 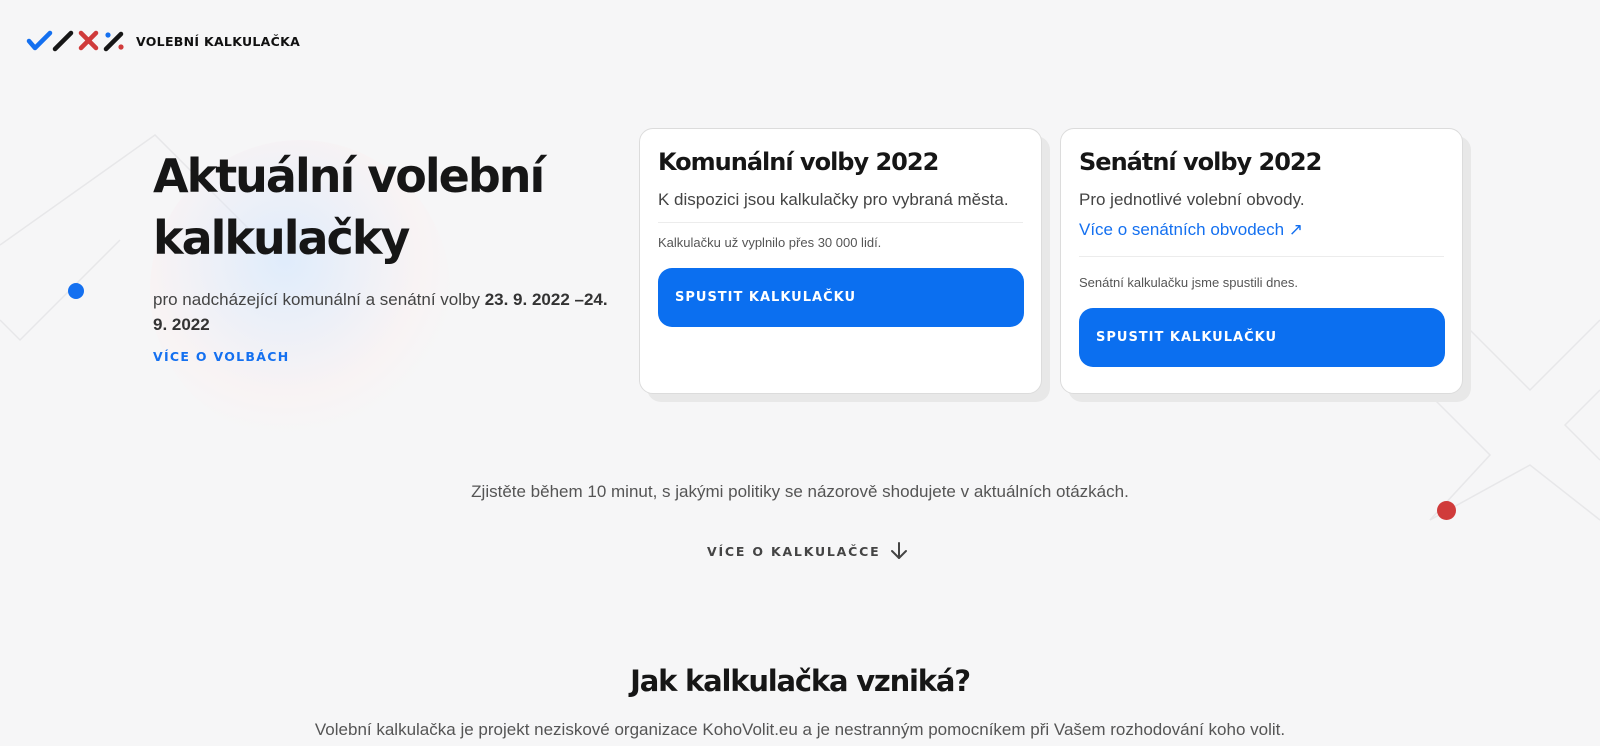 I want to click on logo-icons, so click(x=75, y=41).